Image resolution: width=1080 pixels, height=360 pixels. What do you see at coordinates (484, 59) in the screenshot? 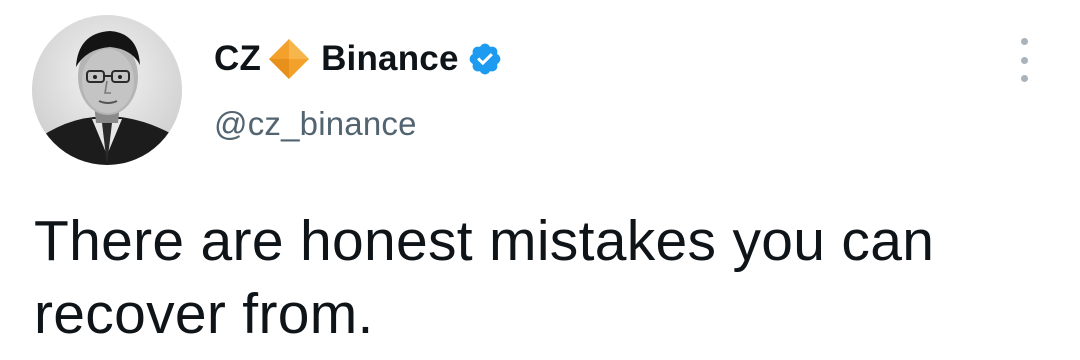
I see `verified-badge-icon` at bounding box center [484, 59].